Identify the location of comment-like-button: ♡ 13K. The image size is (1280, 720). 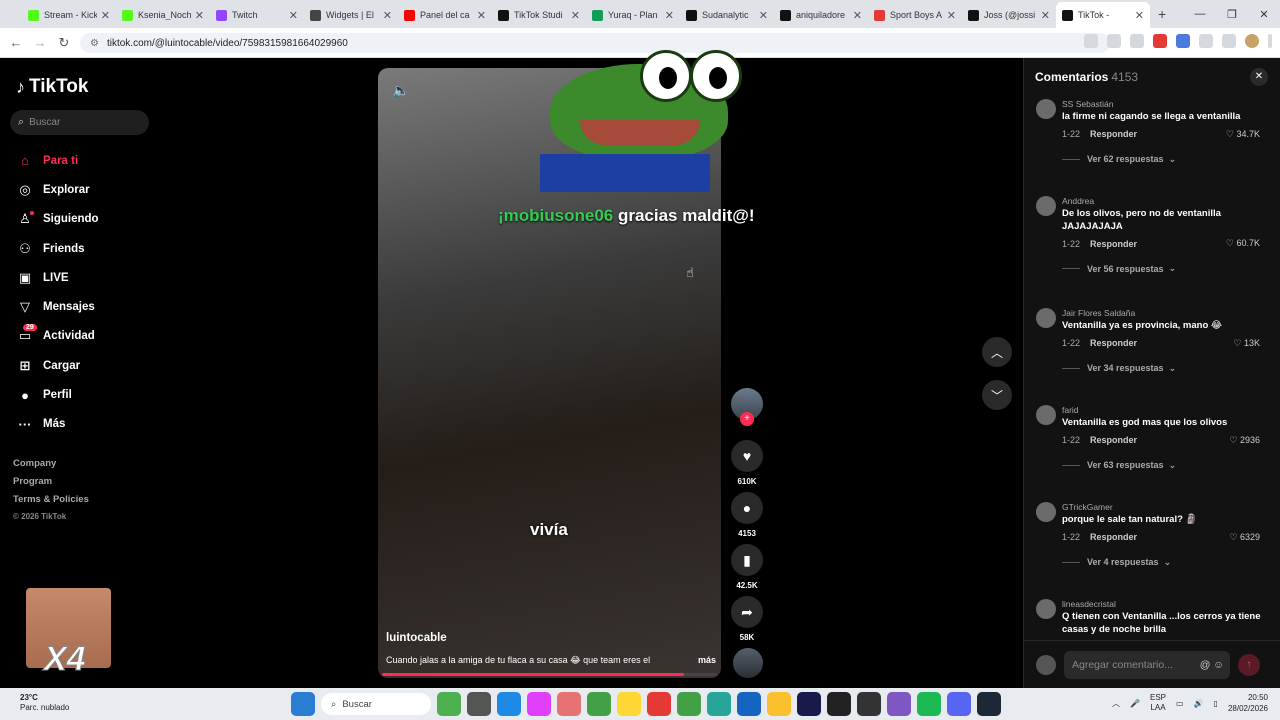
(1246, 343).